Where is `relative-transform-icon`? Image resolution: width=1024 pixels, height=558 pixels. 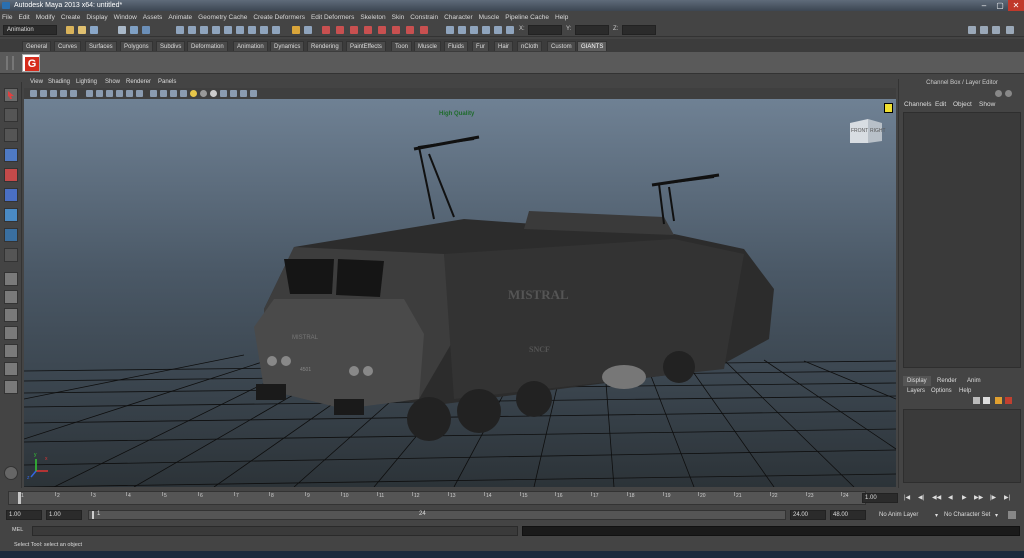
relative-transform-icon is located at coordinates (498, 30).